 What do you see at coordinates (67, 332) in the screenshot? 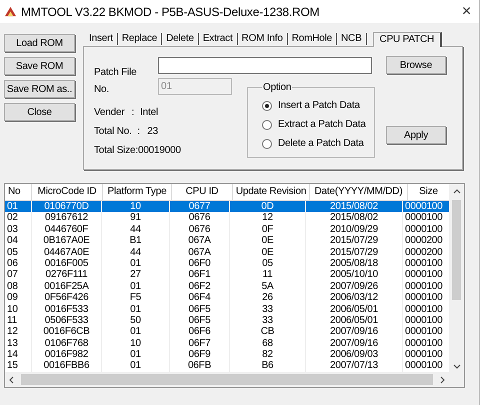
I see `table-cell: 0016F6CB` at bounding box center [67, 332].